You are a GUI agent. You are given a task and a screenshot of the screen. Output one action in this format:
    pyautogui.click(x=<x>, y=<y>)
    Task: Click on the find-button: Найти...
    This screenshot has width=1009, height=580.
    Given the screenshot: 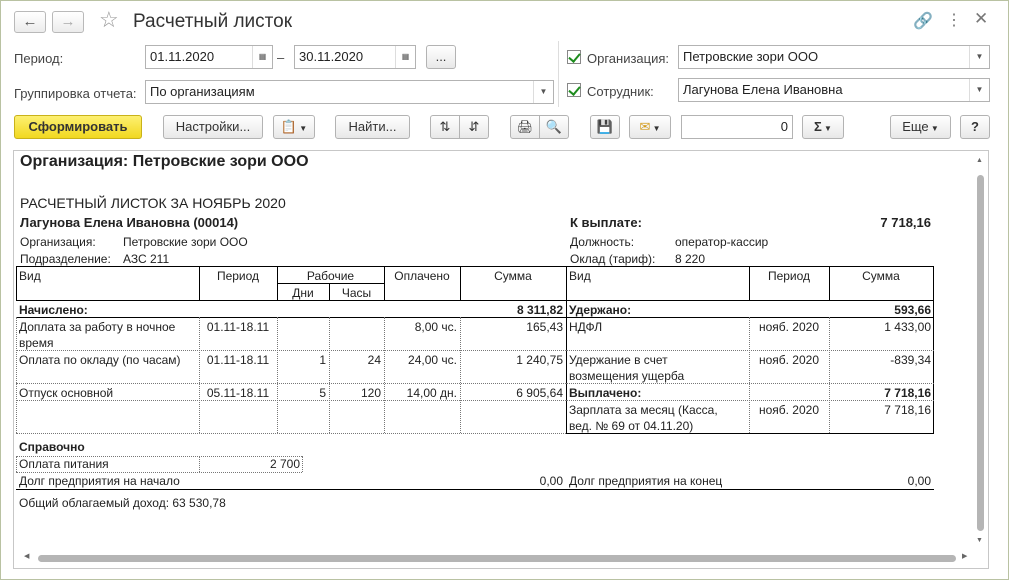 What is the action you would take?
    pyautogui.click(x=372, y=127)
    